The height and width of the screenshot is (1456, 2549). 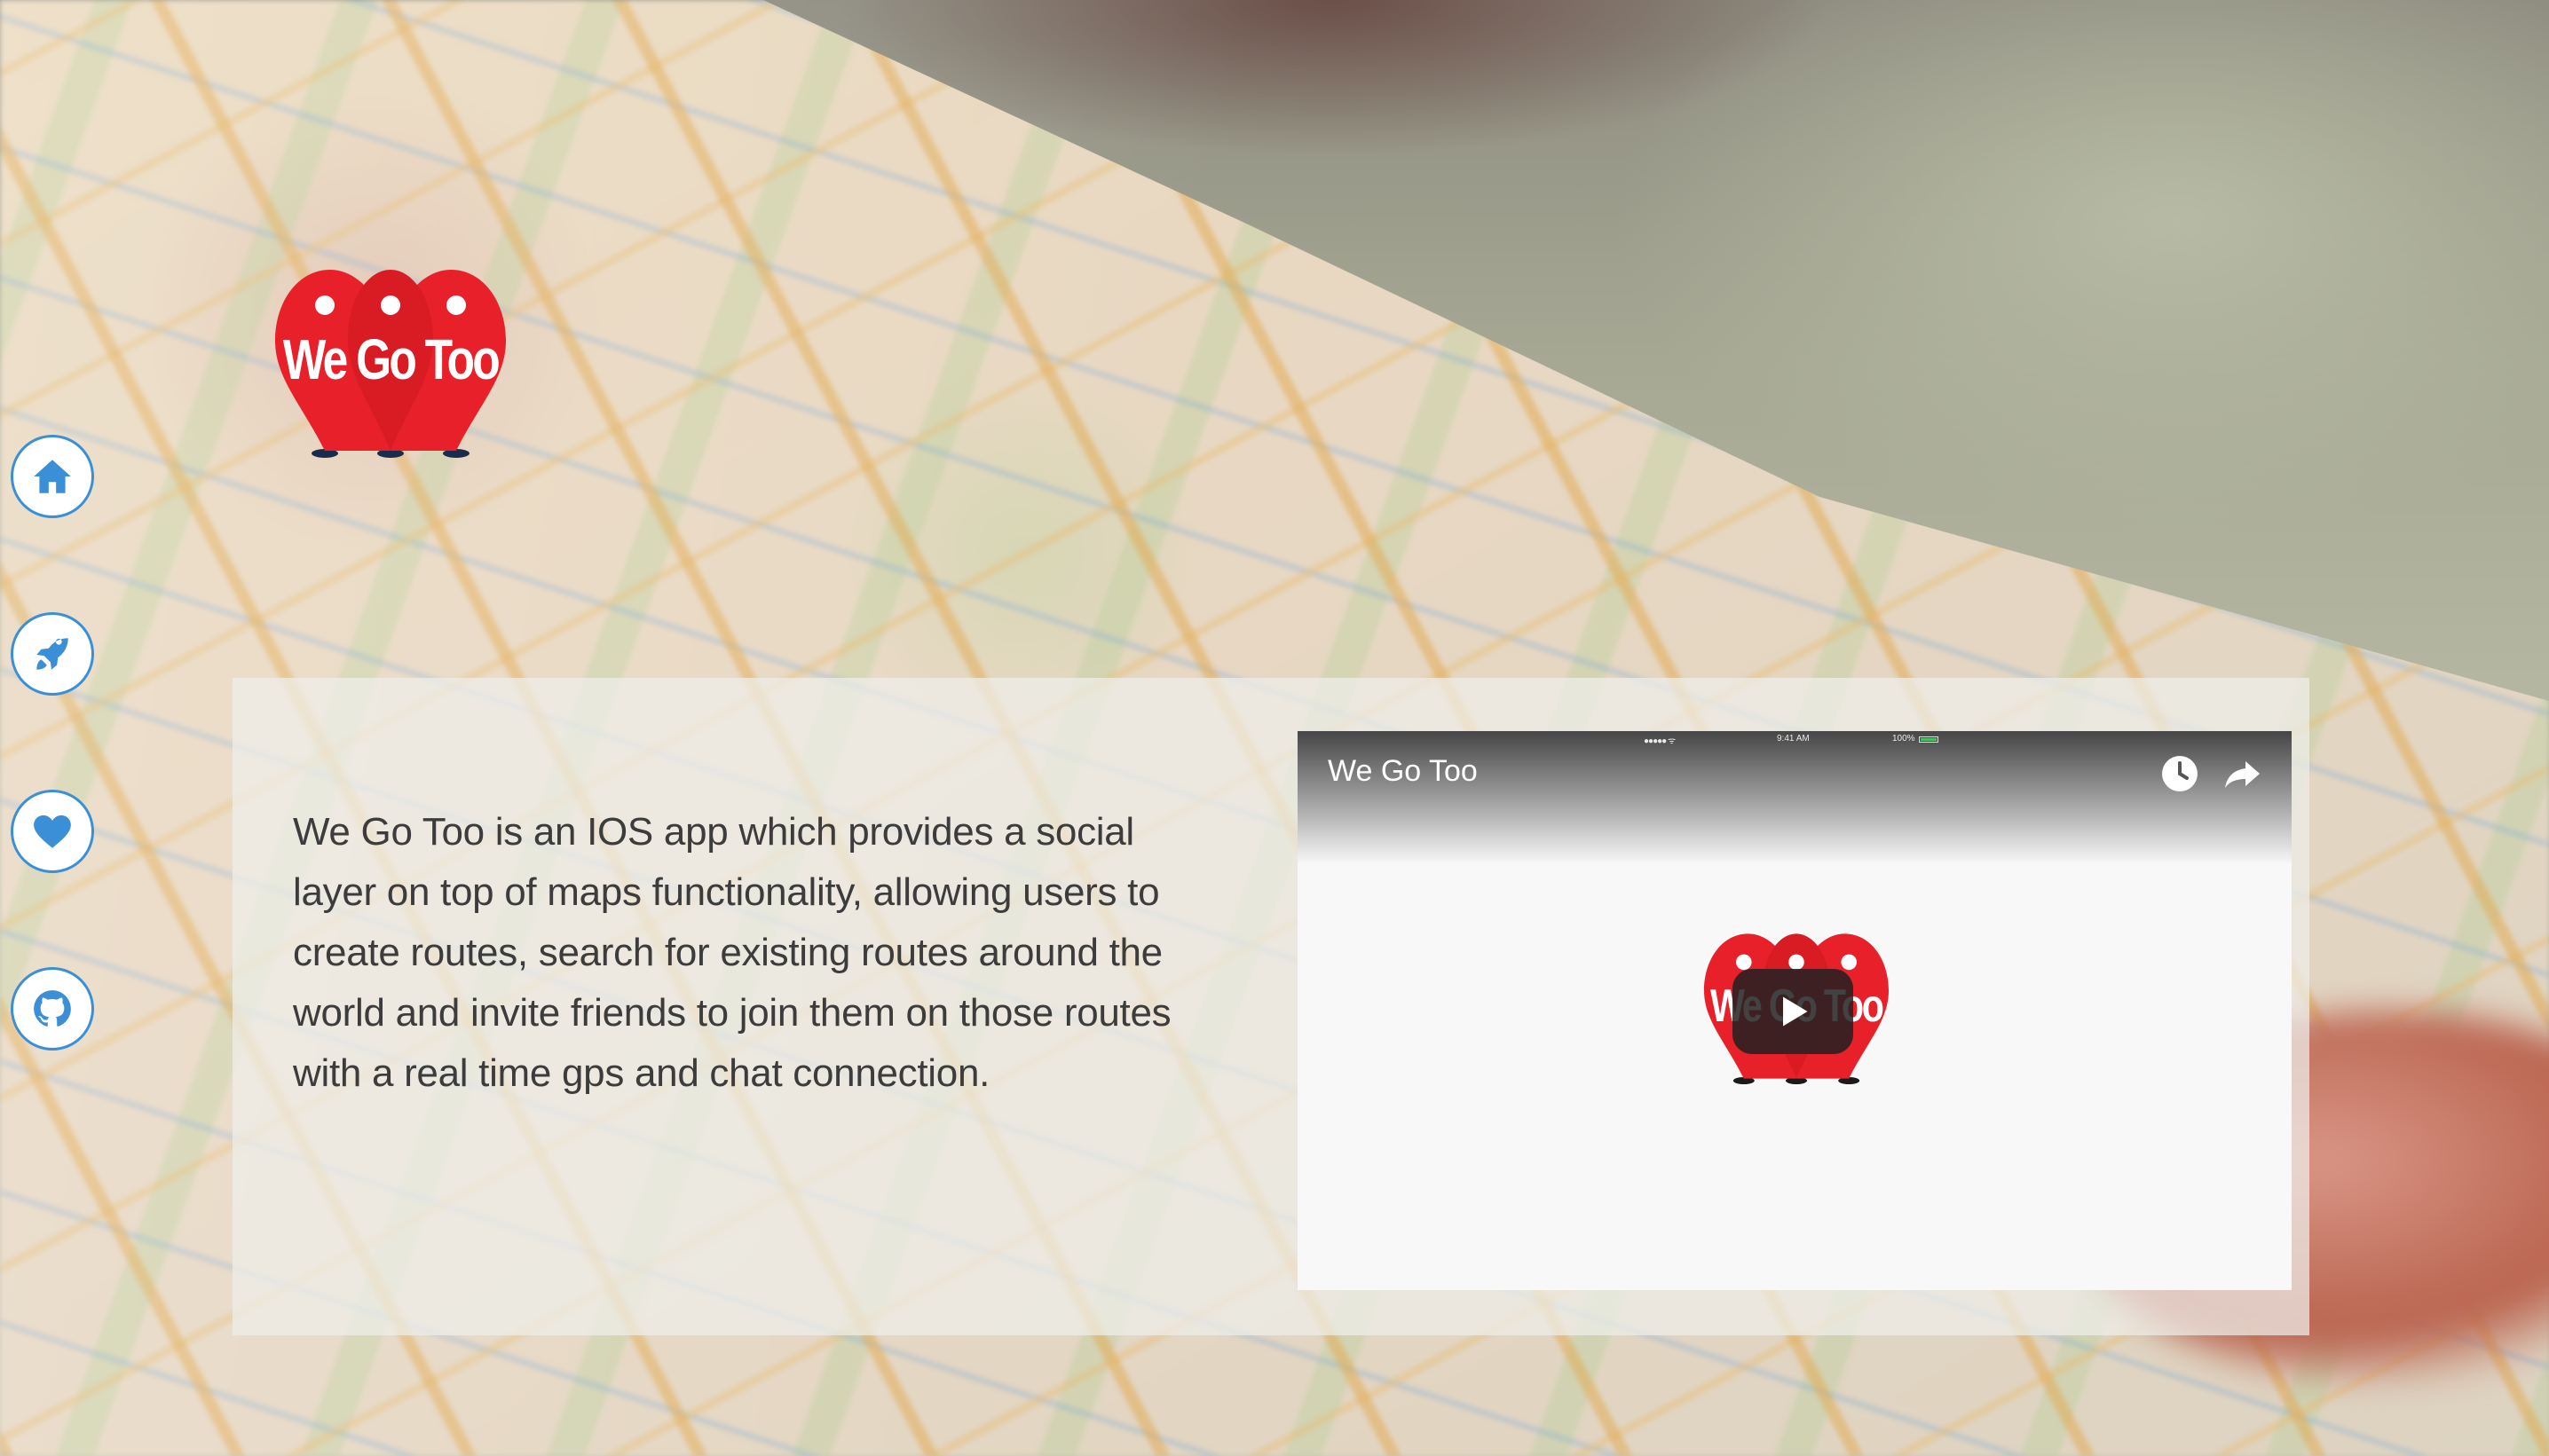 I want to click on rocket-icon, so click(x=52, y=654).